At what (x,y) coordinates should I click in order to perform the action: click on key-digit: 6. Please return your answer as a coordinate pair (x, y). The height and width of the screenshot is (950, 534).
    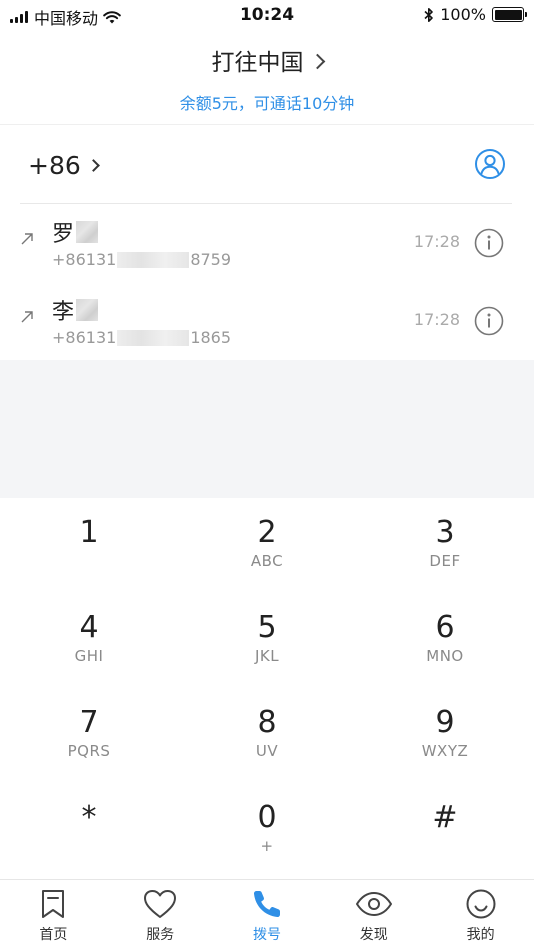
    Looking at the image, I should click on (445, 627).